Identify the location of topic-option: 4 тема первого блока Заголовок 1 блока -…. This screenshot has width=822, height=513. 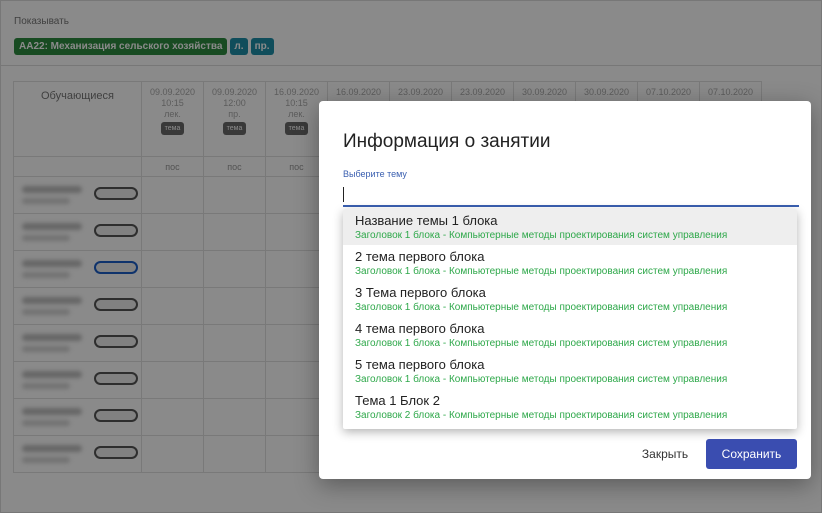
(570, 335).